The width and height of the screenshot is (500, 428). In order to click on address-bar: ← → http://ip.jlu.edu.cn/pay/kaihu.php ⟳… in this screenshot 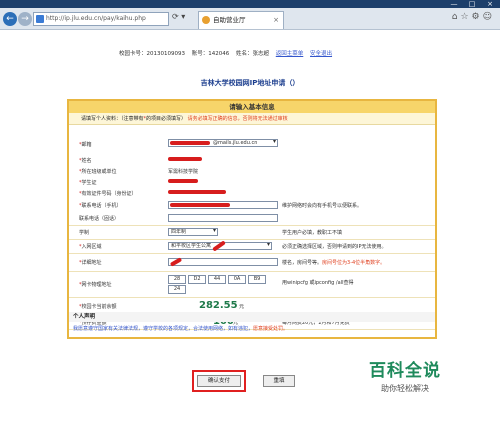, I will do `click(250, 19)`.